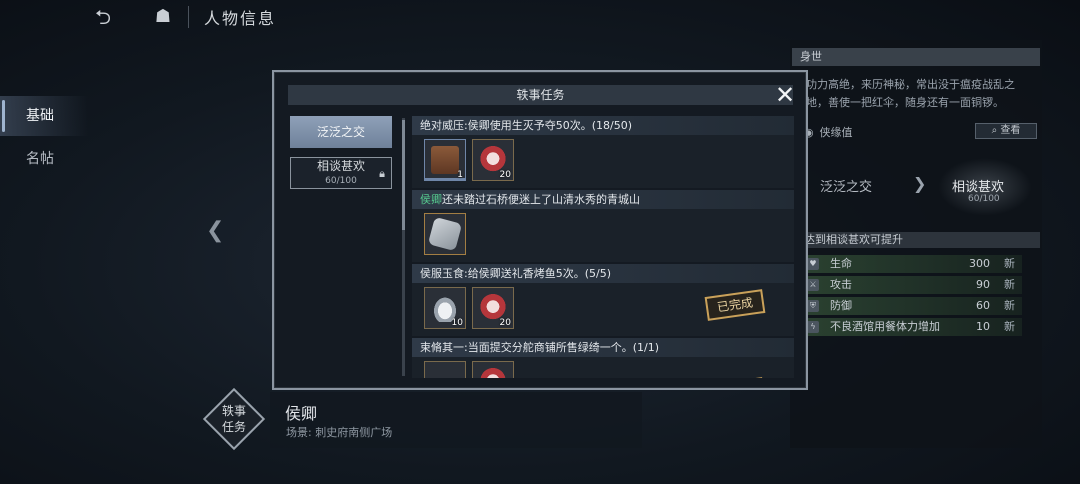 Image resolution: width=1080 pixels, height=484 pixels. I want to click on stage-from: 泛泛之交, so click(846, 187).